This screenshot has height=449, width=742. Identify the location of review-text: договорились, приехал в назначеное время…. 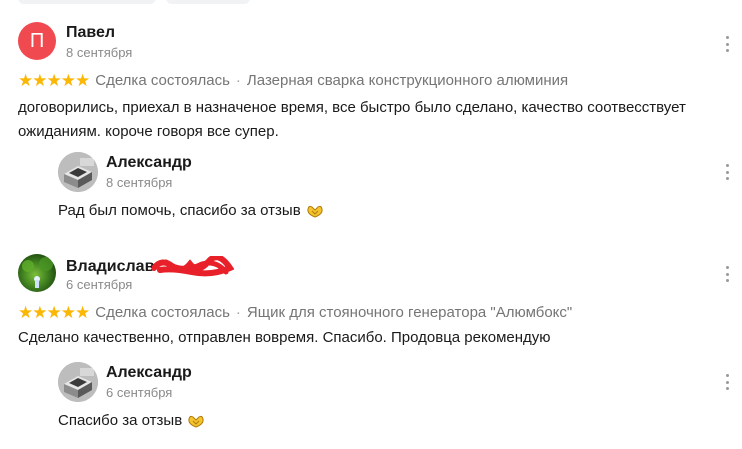
(352, 119).